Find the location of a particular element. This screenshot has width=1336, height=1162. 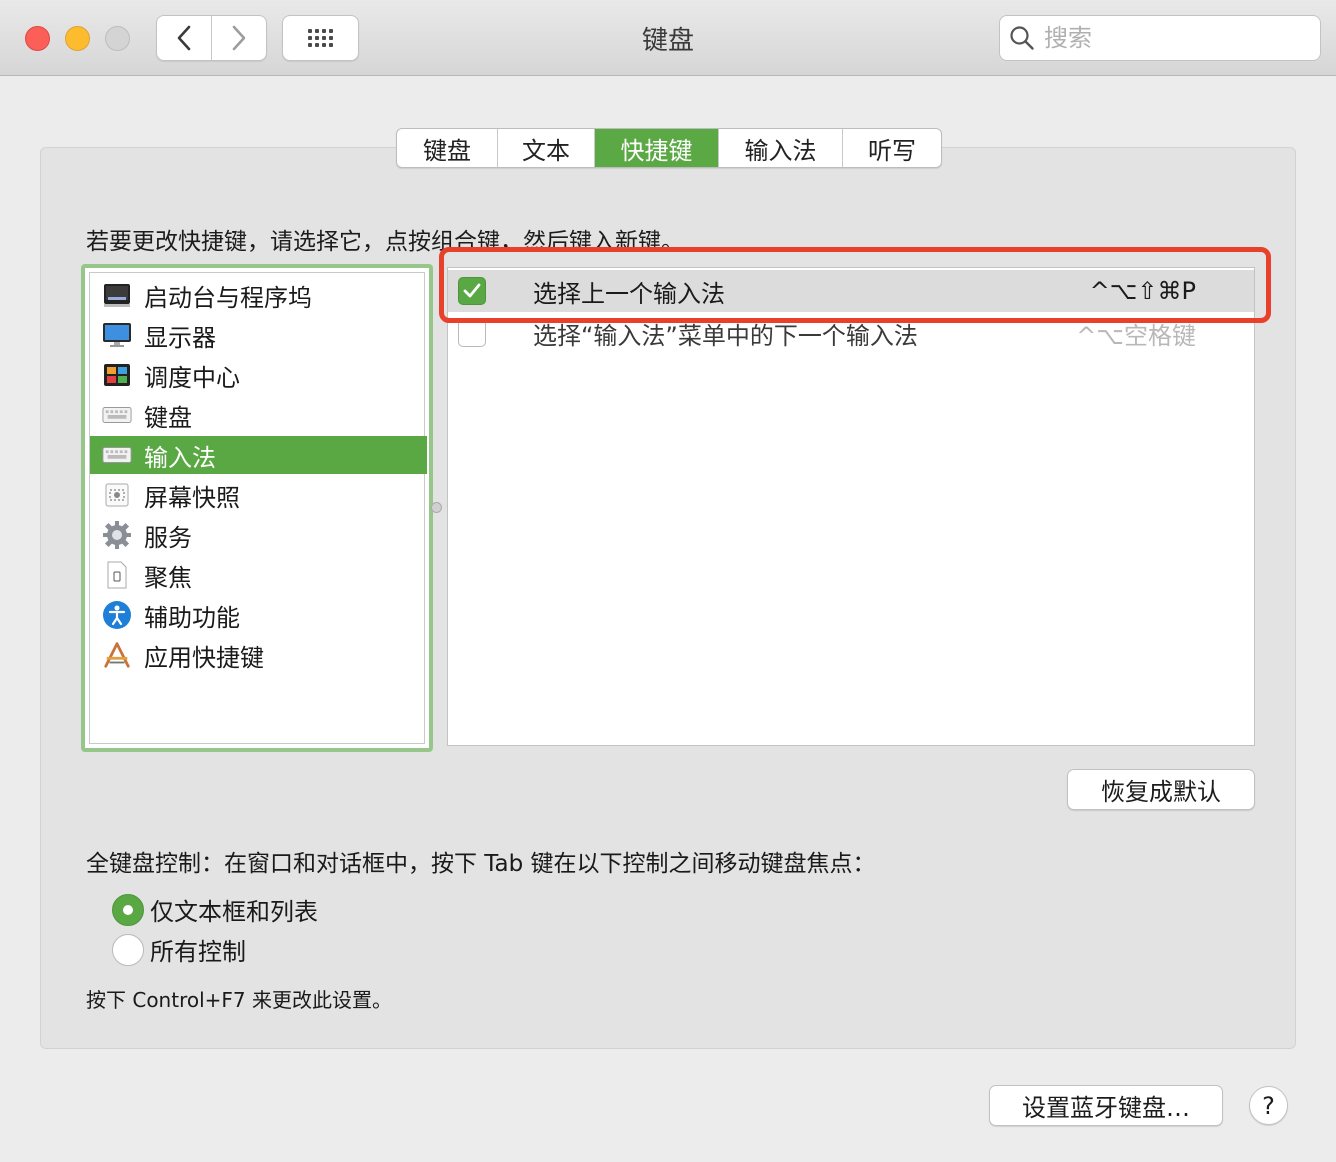

sidebar-item-spotlight: 聚焦 is located at coordinates (258, 575).